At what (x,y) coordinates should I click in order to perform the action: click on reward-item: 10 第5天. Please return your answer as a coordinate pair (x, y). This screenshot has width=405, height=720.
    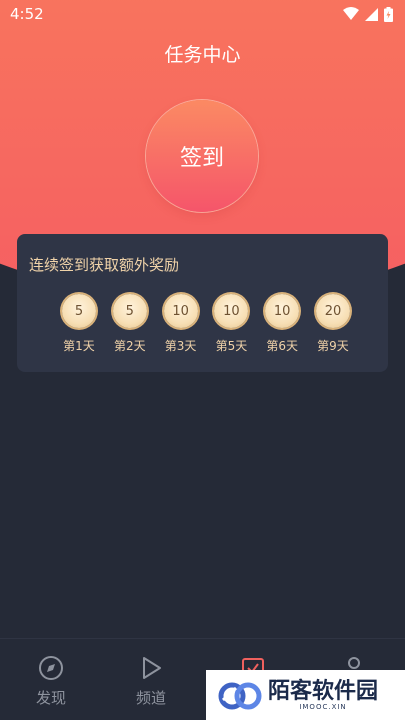
    Looking at the image, I should click on (231, 324).